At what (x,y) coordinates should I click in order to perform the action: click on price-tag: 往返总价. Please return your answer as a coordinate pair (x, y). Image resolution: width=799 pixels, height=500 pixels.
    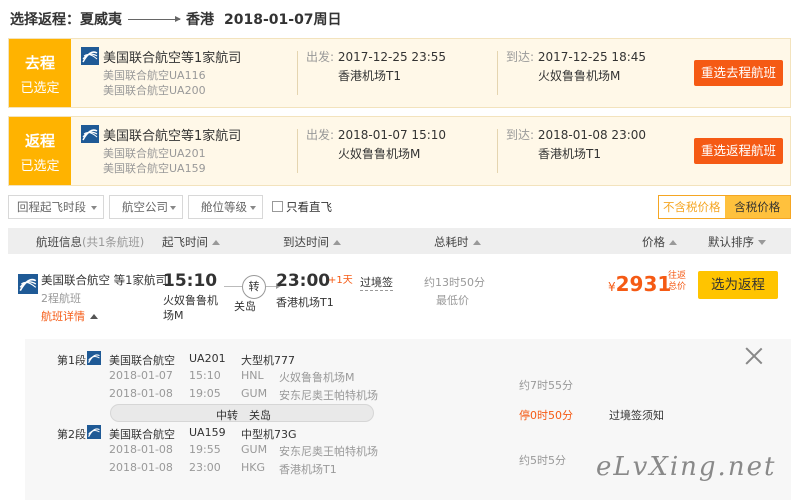
    Looking at the image, I should click on (677, 281).